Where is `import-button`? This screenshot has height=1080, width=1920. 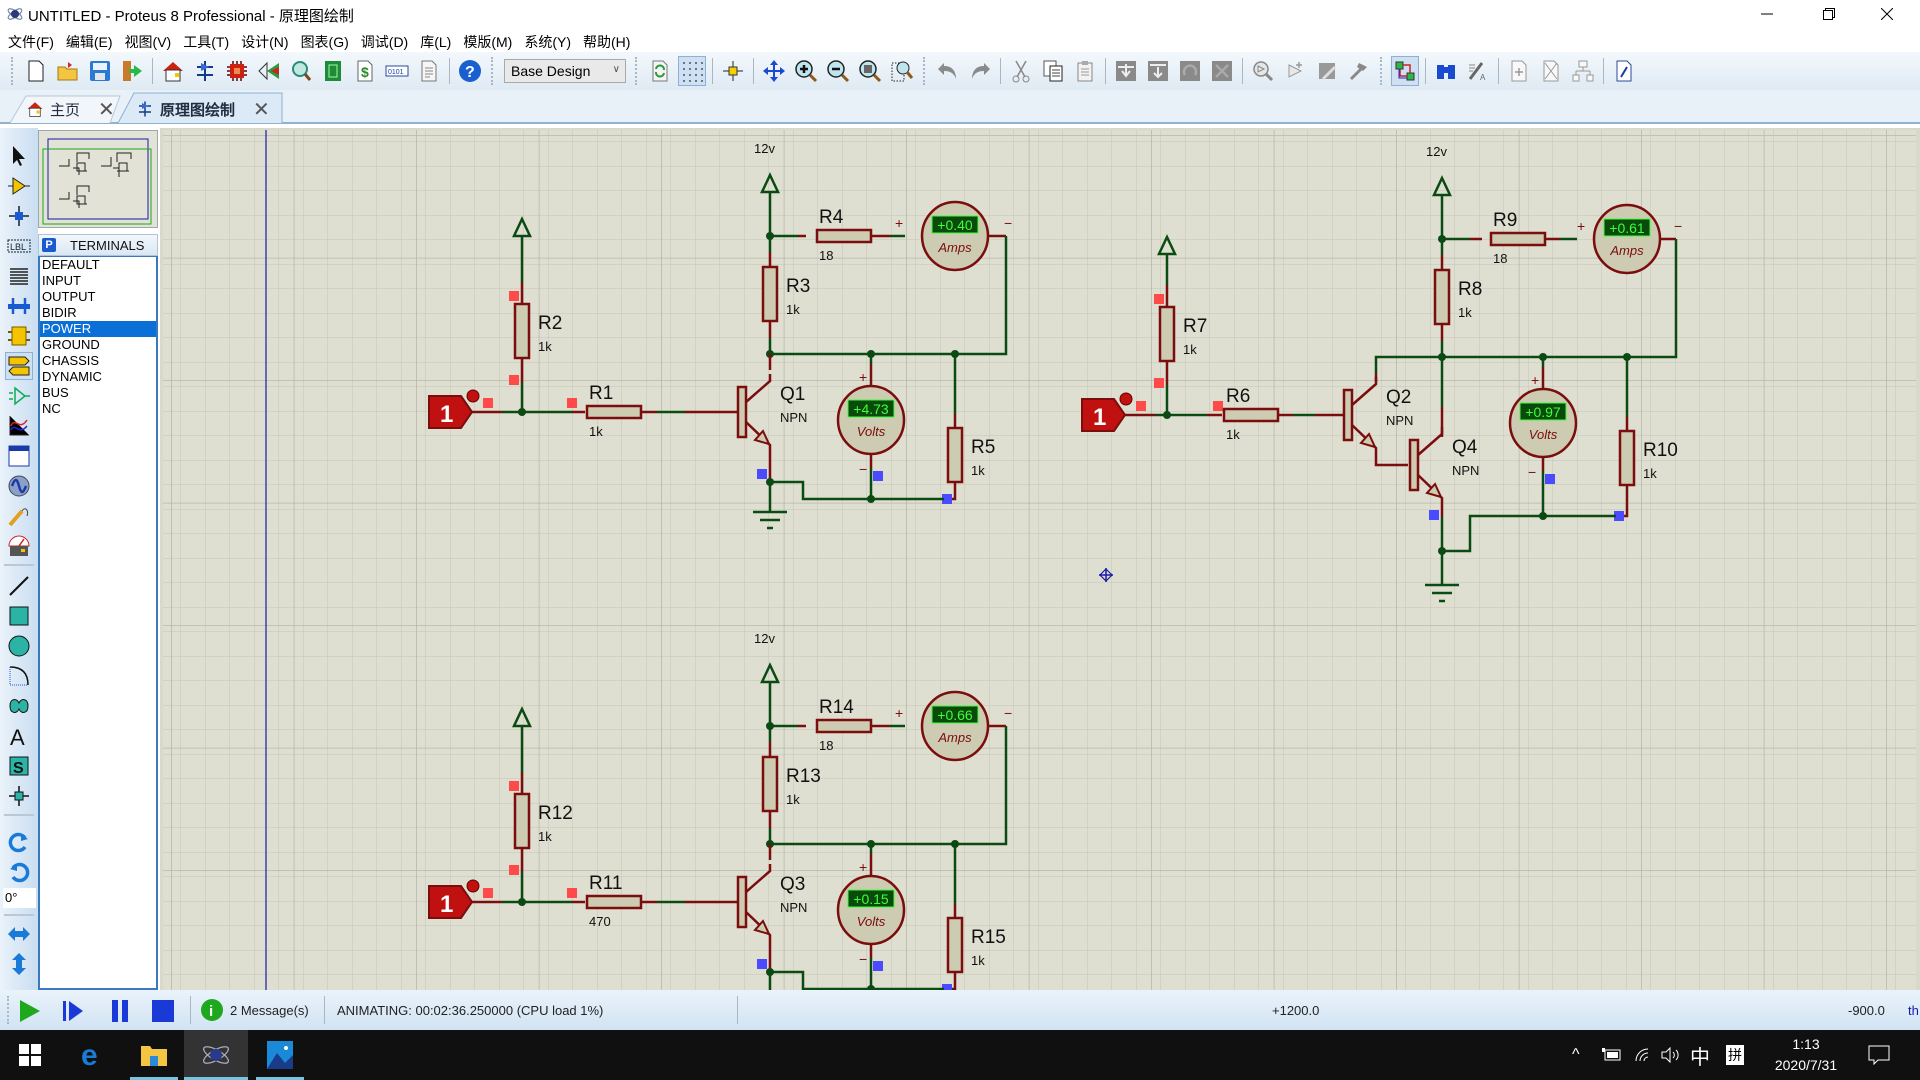 import-button is located at coordinates (132, 71).